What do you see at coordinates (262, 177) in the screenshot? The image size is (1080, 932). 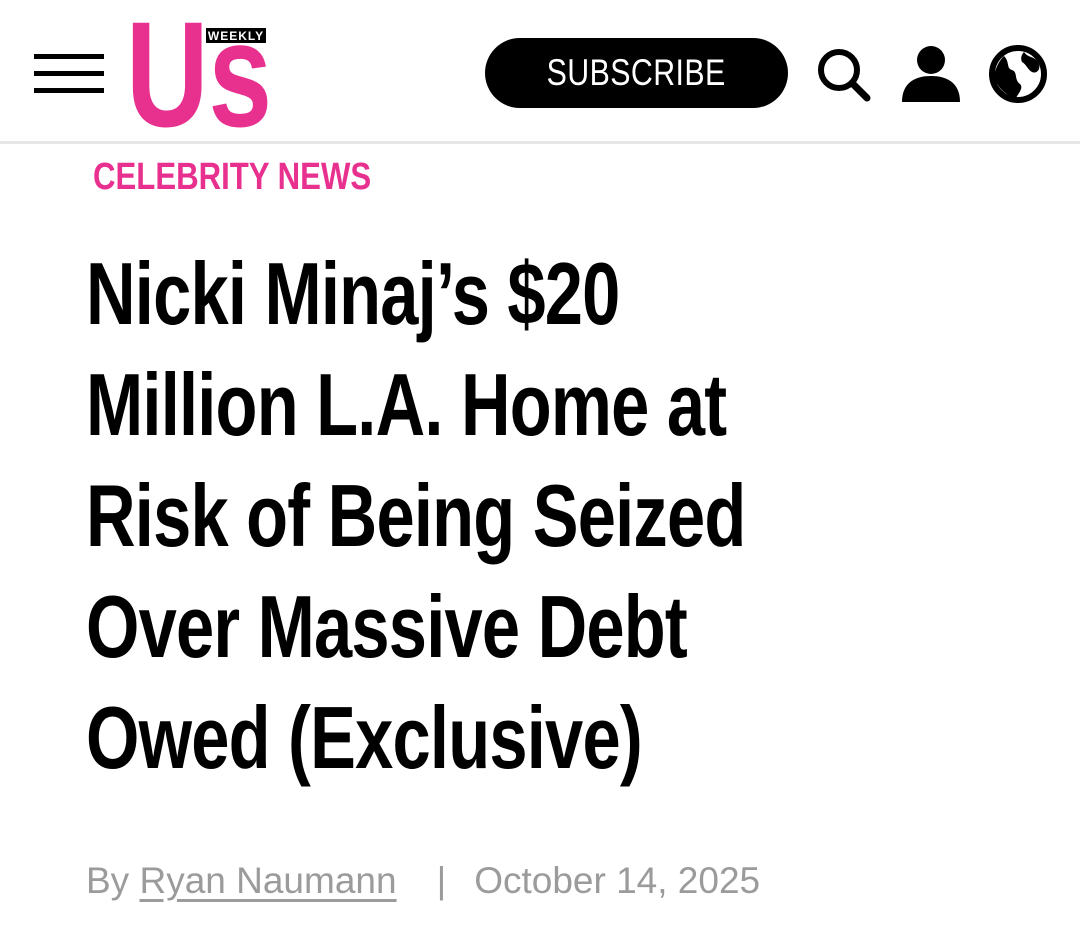 I see `category-label: CELEBRITY NEWS` at bounding box center [262, 177].